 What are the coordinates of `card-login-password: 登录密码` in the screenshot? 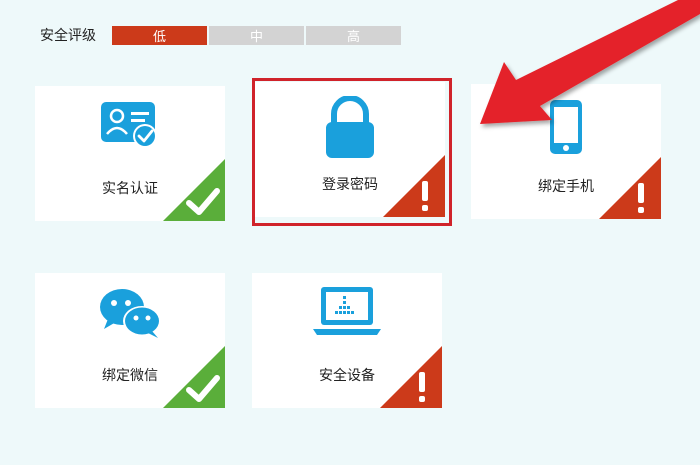 It's located at (350, 149).